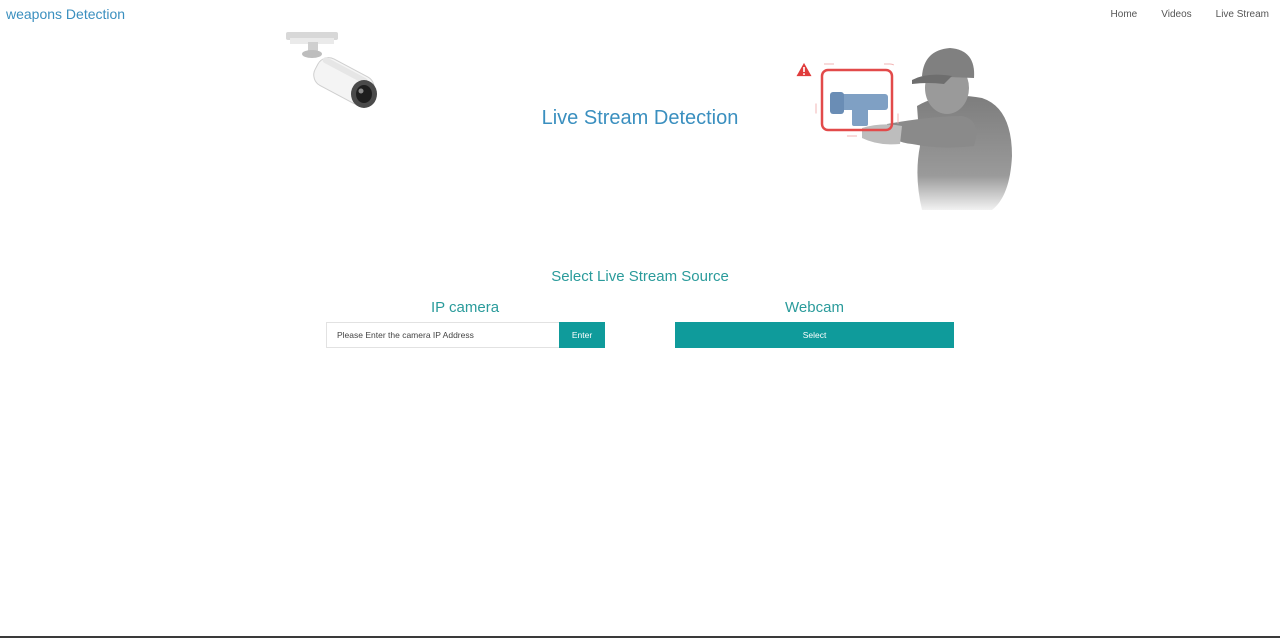 This screenshot has height=638, width=1280. What do you see at coordinates (582, 335) in the screenshot?
I see `enter-button: Enter` at bounding box center [582, 335].